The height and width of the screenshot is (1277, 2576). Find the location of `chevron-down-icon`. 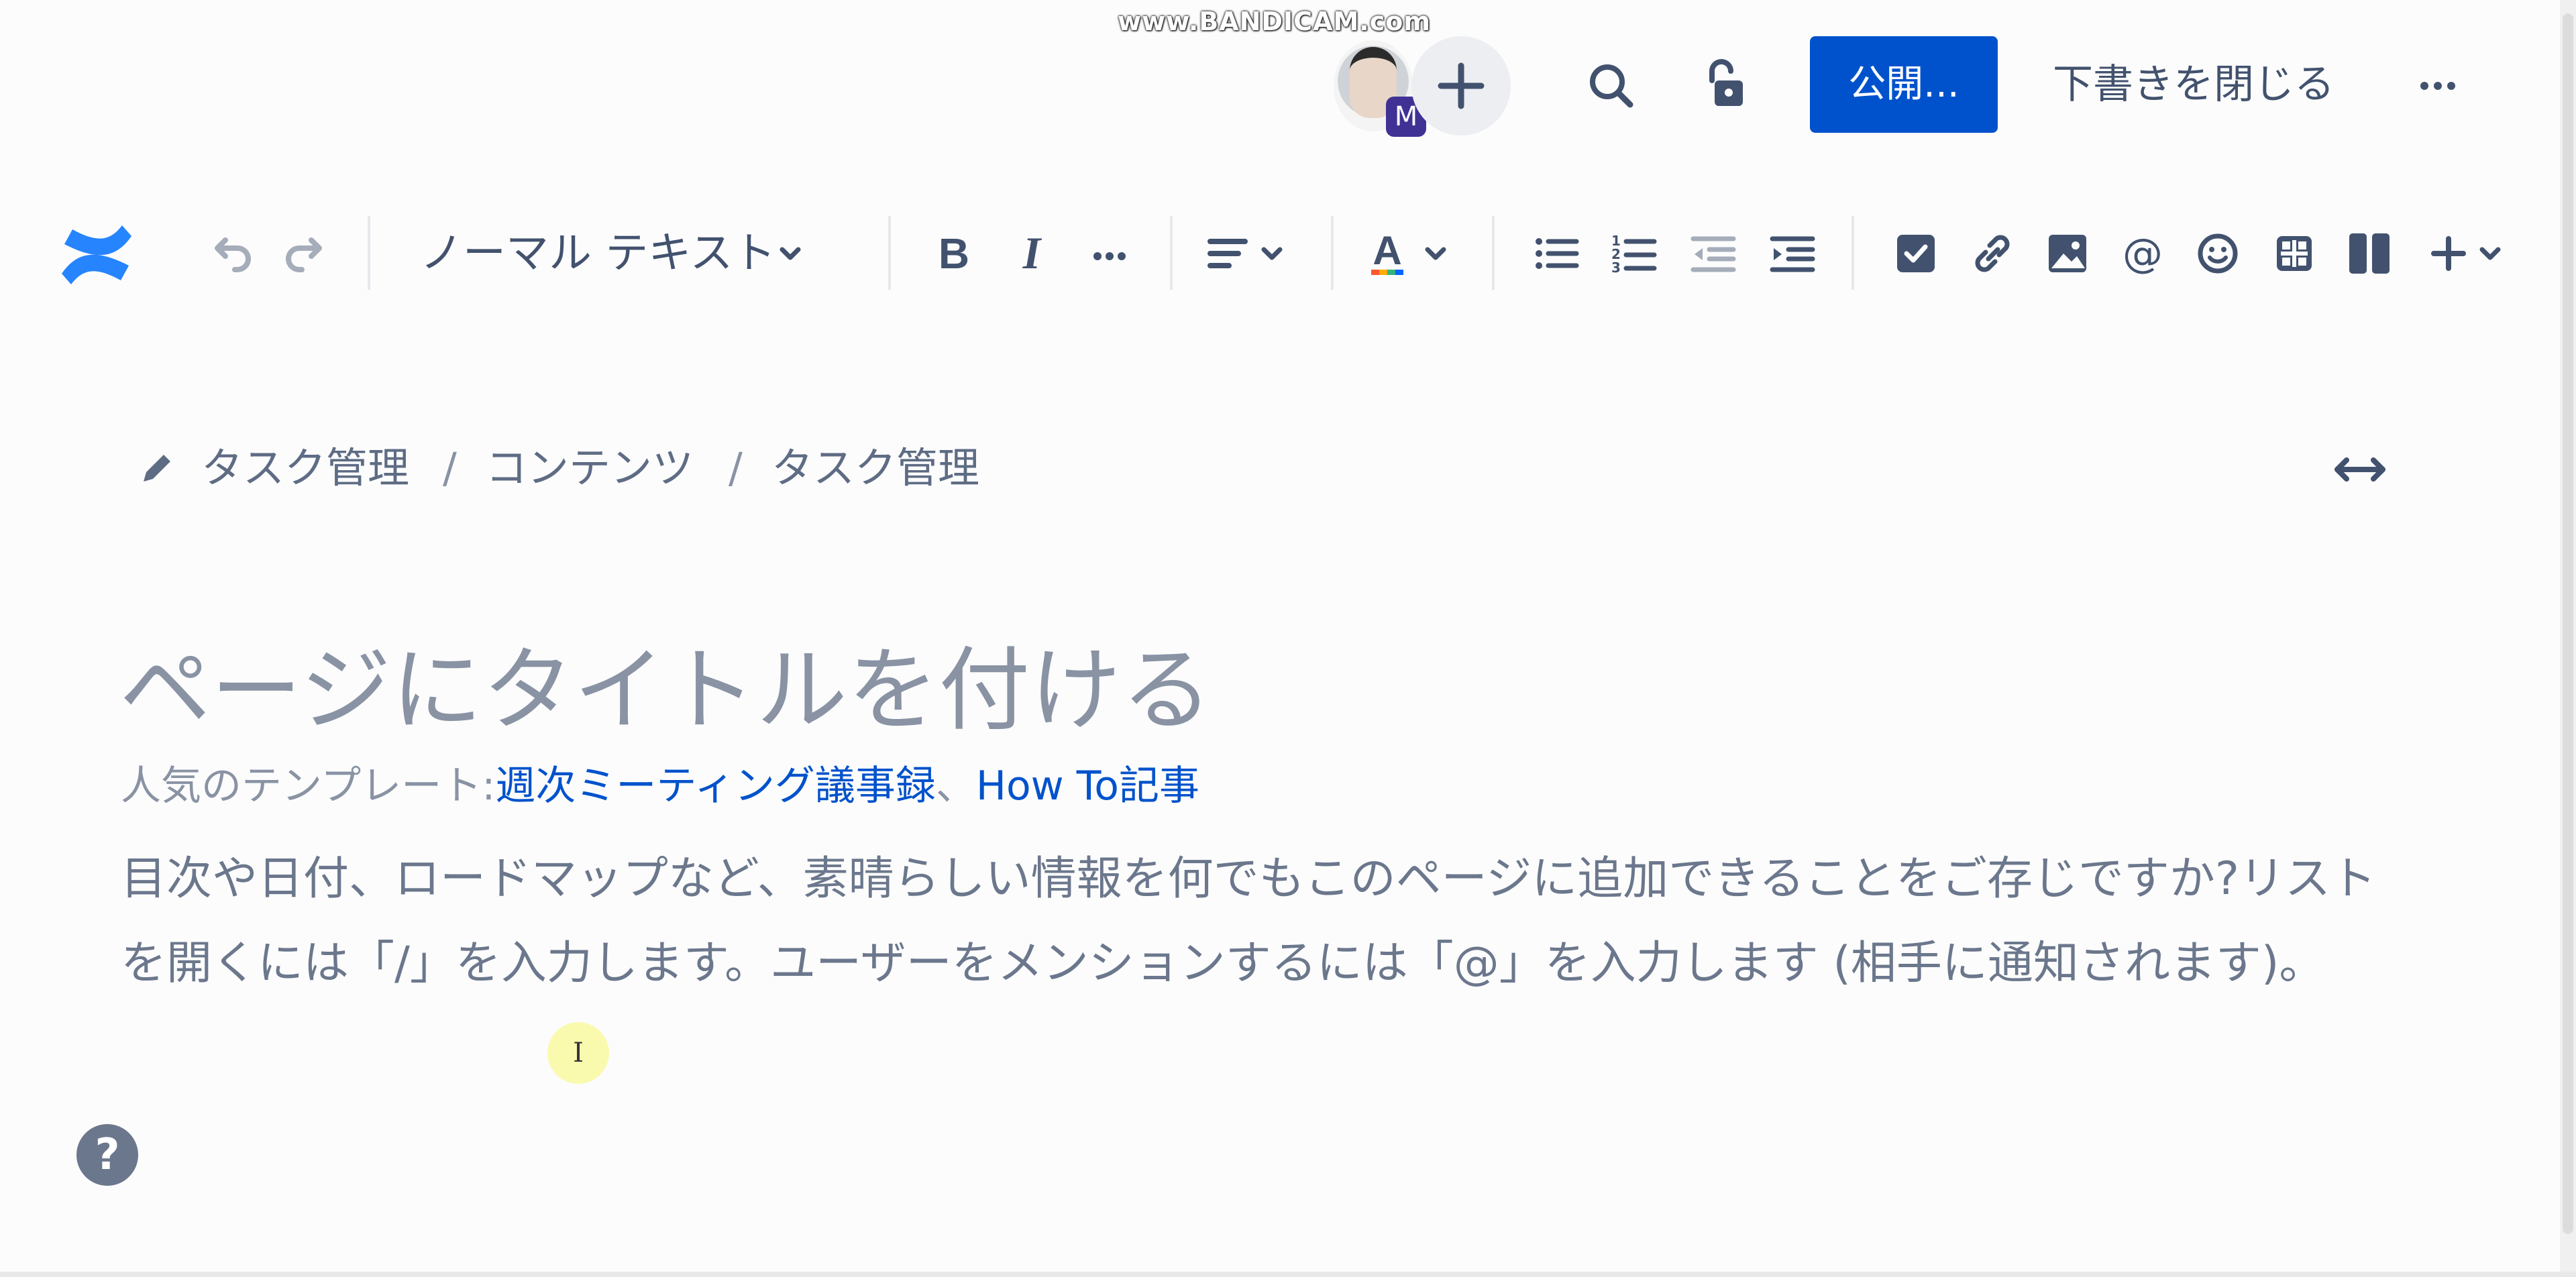

chevron-down-icon is located at coordinates (790, 253).